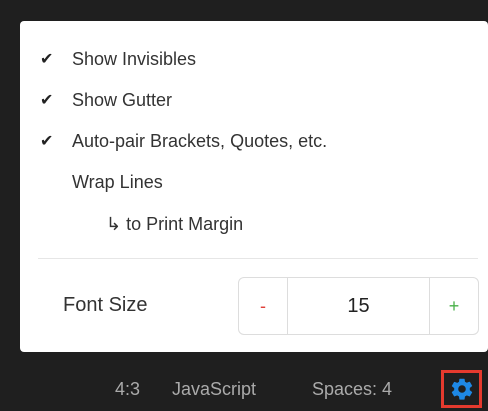 This screenshot has height=411, width=488. Describe the element at coordinates (117, 181) in the screenshot. I see `option-label: Wrap Lines` at that location.